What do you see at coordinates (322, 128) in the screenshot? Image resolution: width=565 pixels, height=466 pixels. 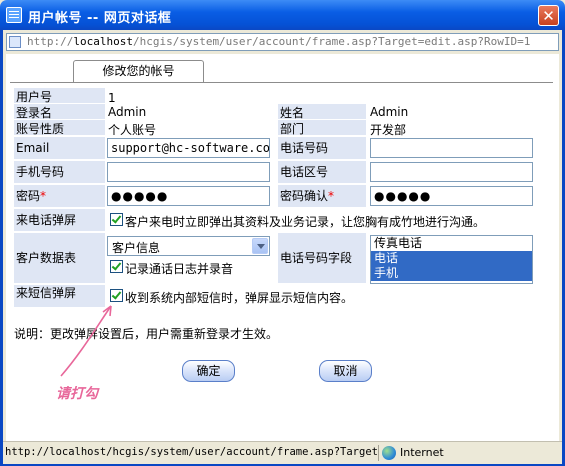 I see `department-label: 部门` at bounding box center [322, 128].